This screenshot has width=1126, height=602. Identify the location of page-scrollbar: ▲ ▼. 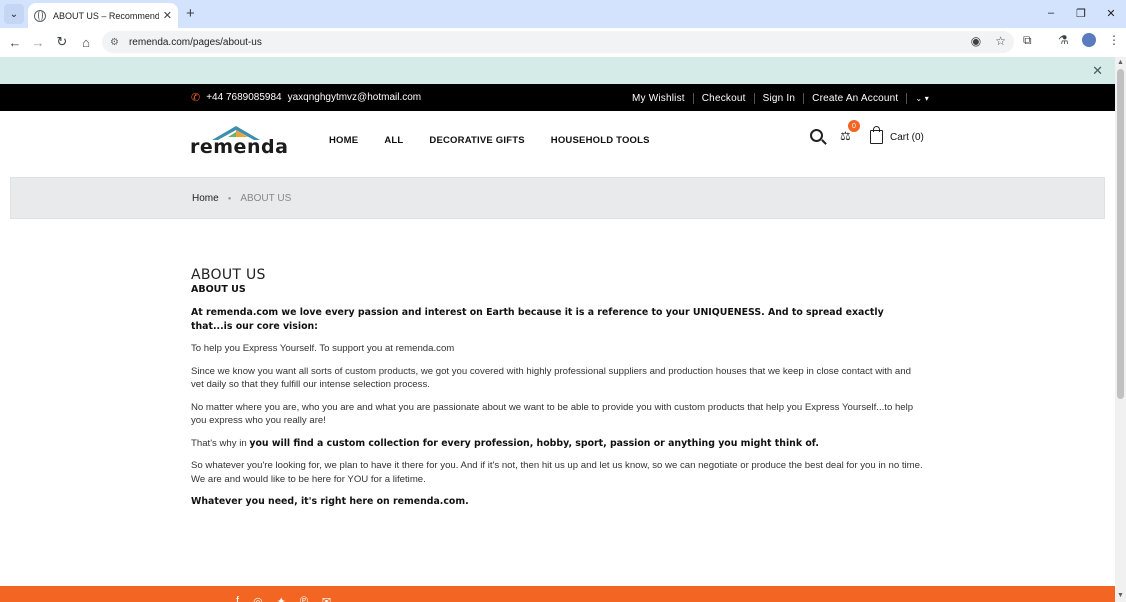
(1120, 329).